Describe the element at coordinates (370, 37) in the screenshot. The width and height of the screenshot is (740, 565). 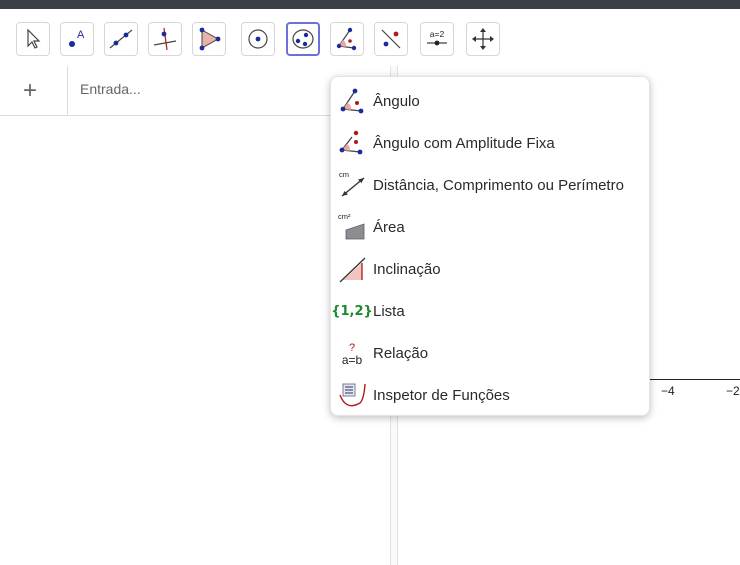
I see `toolbar: A a=2` at that location.